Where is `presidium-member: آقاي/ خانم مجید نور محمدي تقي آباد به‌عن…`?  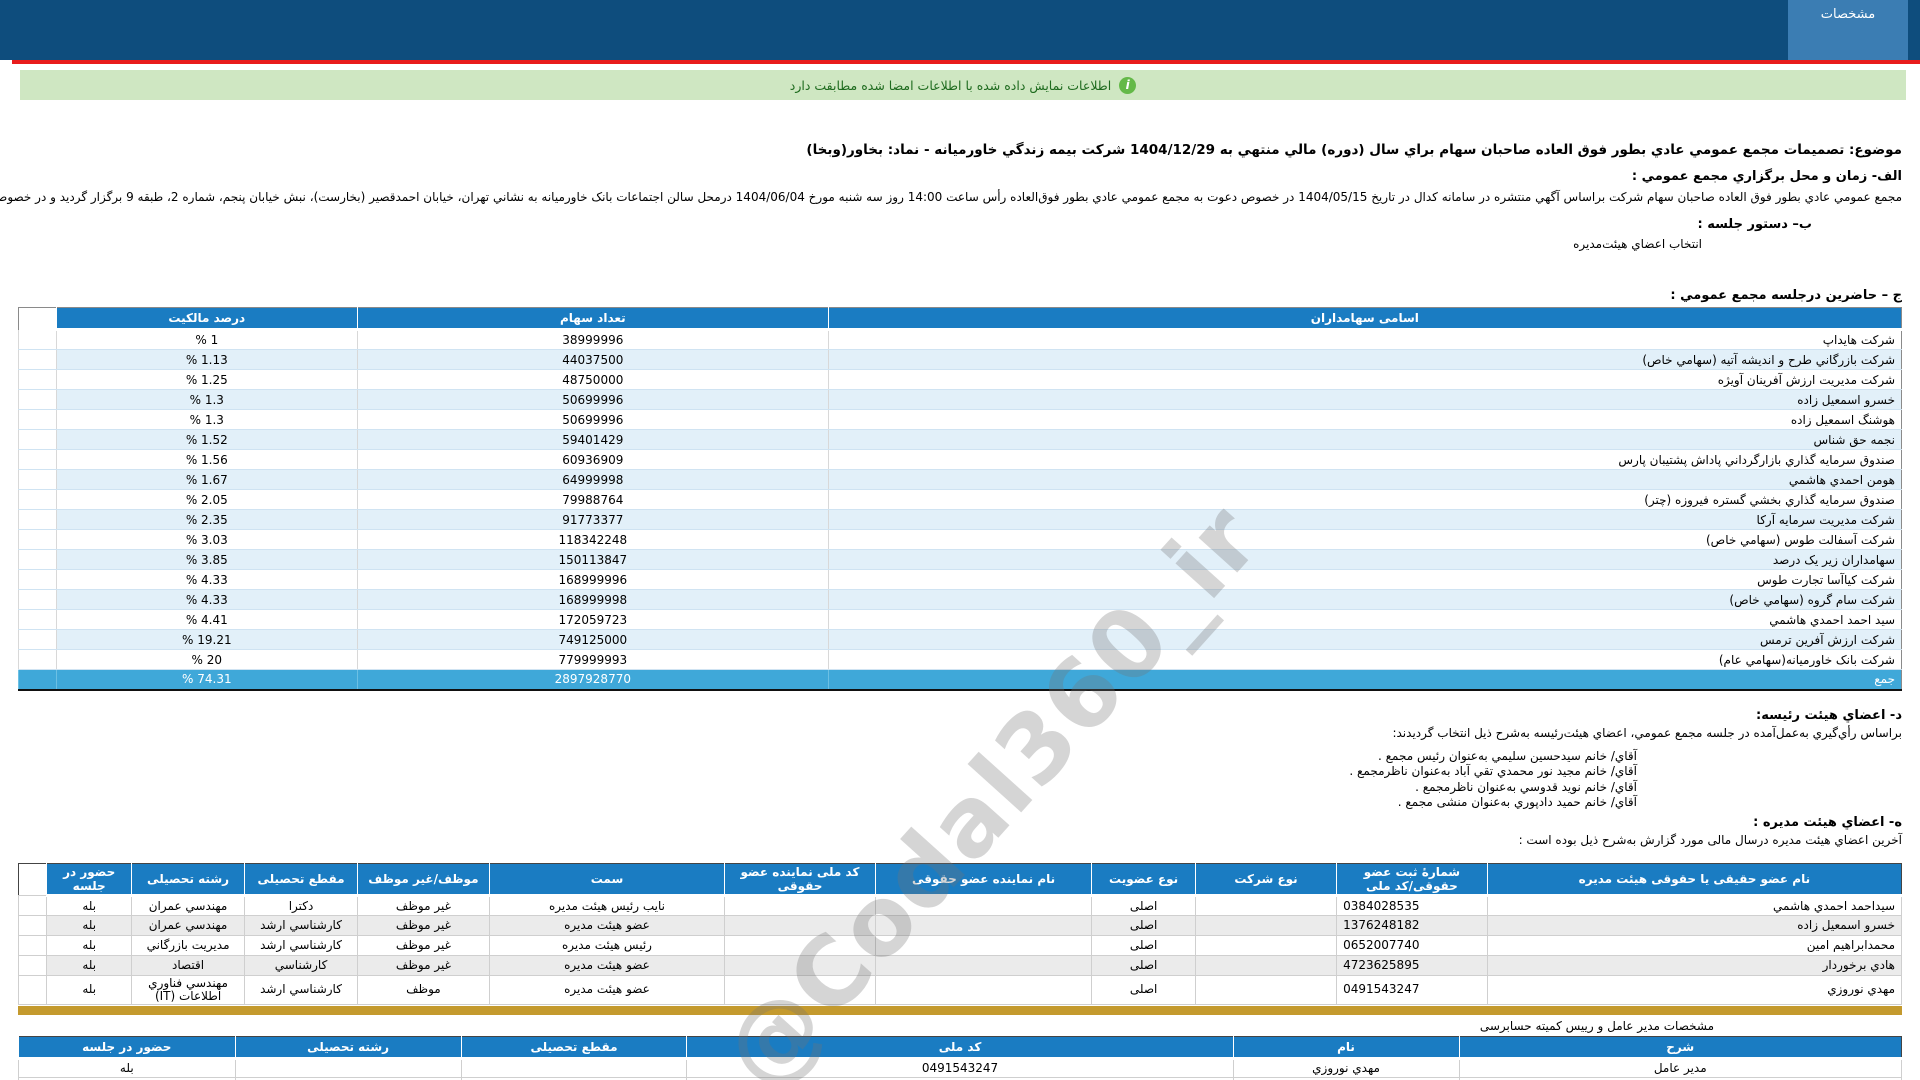 presidium-member: آقاي/ خانم مجید نور محمدي تقي آباد به‌عن… is located at coordinates (1493, 771).